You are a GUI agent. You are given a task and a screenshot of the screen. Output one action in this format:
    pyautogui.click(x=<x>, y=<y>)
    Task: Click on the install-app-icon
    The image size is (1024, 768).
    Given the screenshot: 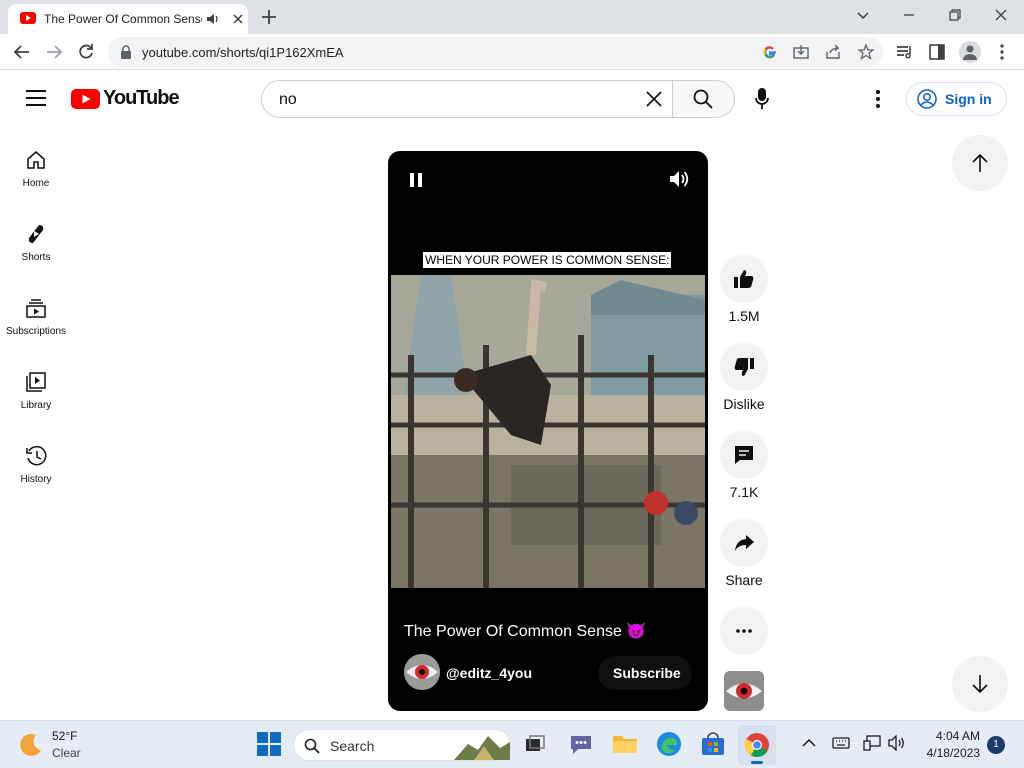 What is the action you would take?
    pyautogui.click(x=801, y=52)
    